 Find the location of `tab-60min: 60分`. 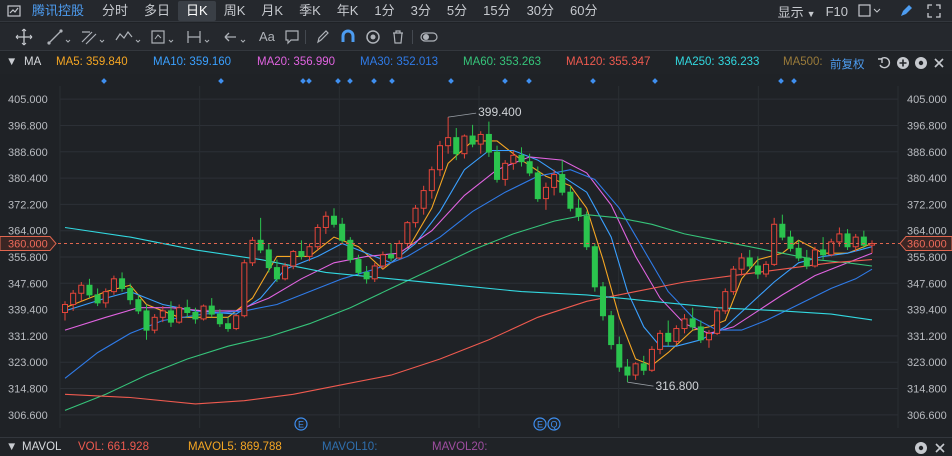

tab-60min: 60分 is located at coordinates (583, 11).